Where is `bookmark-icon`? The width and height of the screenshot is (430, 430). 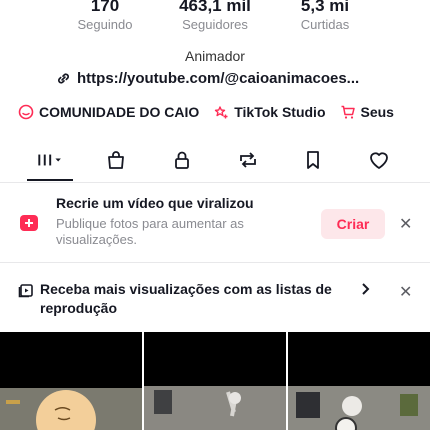 bookmark-icon is located at coordinates (313, 160).